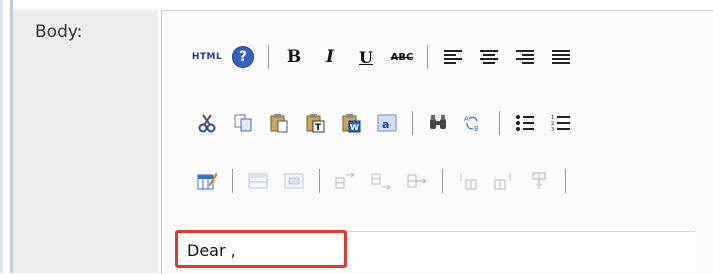  What do you see at coordinates (207, 57) in the screenshot?
I see `html-source-icon: HTML` at bounding box center [207, 57].